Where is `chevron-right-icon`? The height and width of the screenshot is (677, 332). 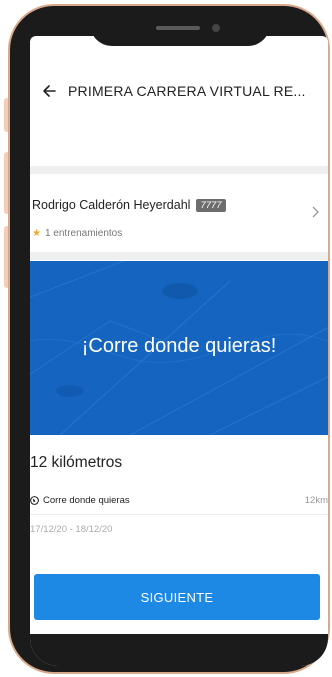
chevron-right-icon is located at coordinates (315, 212).